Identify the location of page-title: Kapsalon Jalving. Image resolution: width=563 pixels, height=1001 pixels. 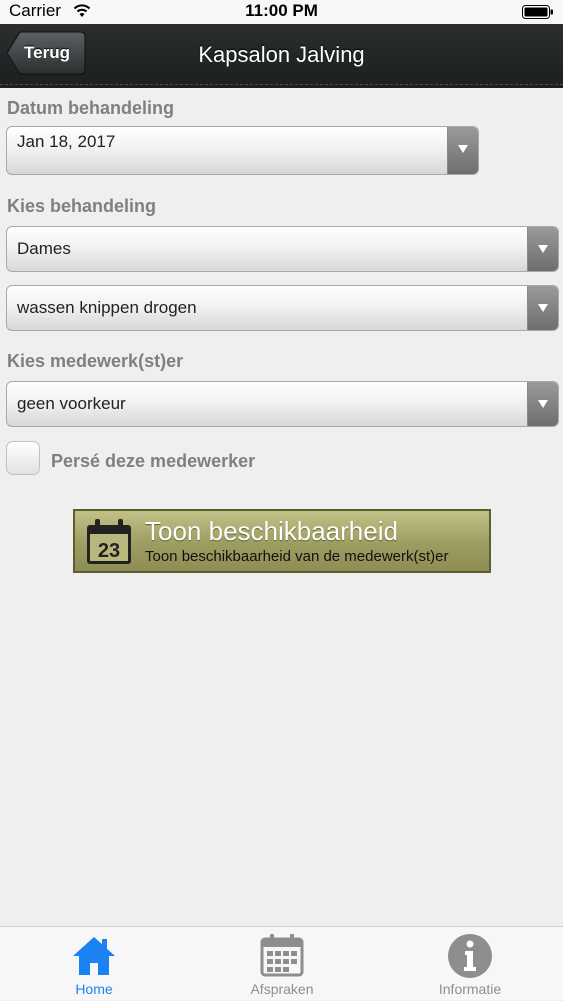
(281, 54).